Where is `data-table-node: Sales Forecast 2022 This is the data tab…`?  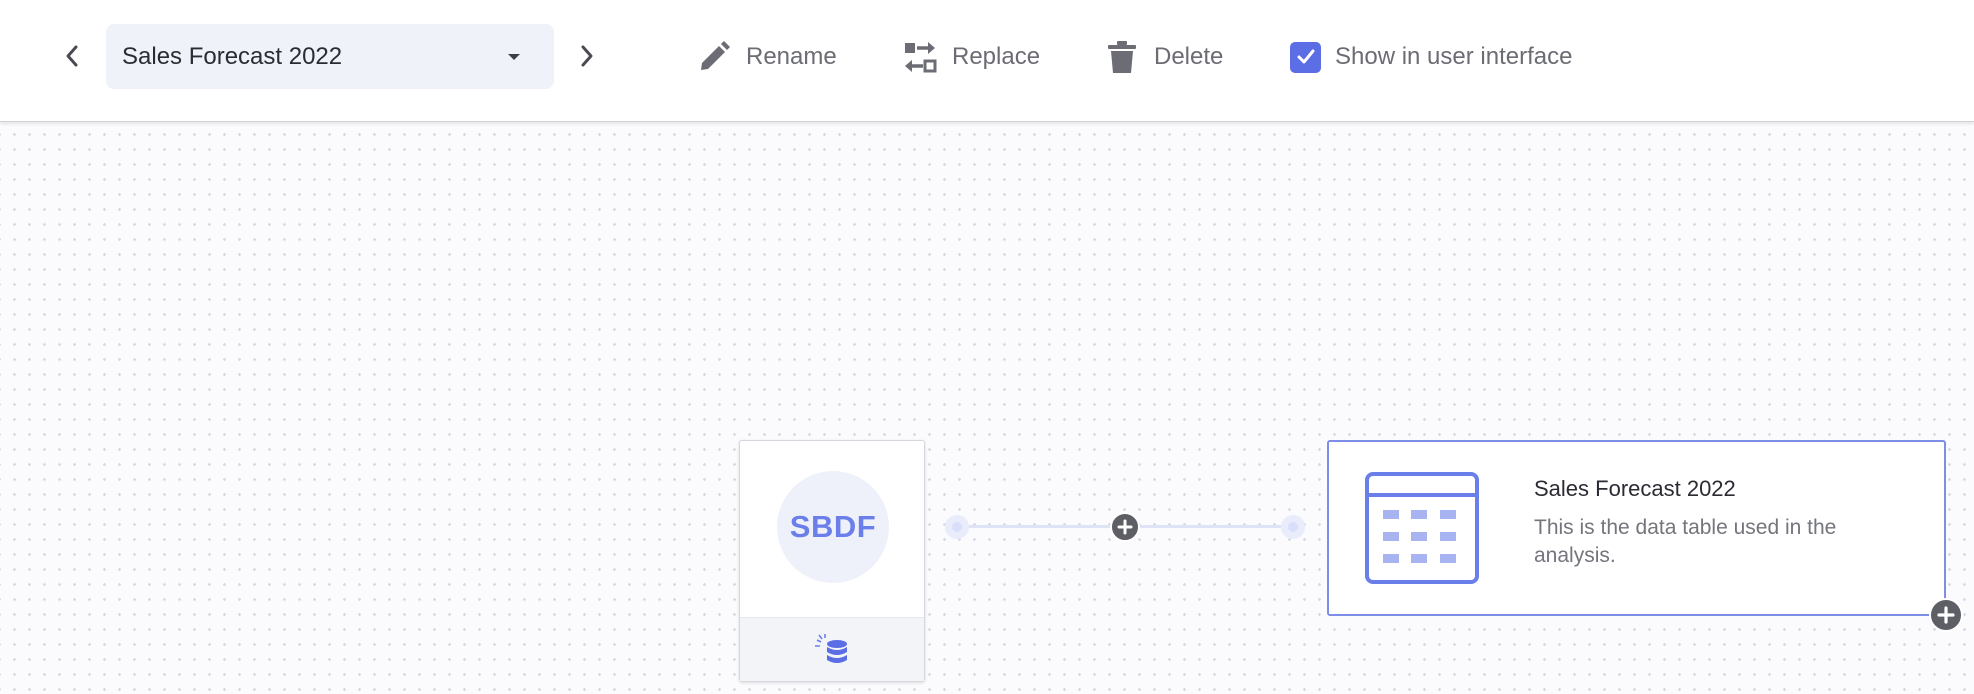
data-table-node: Sales Forecast 2022 This is the data tab… is located at coordinates (1636, 528).